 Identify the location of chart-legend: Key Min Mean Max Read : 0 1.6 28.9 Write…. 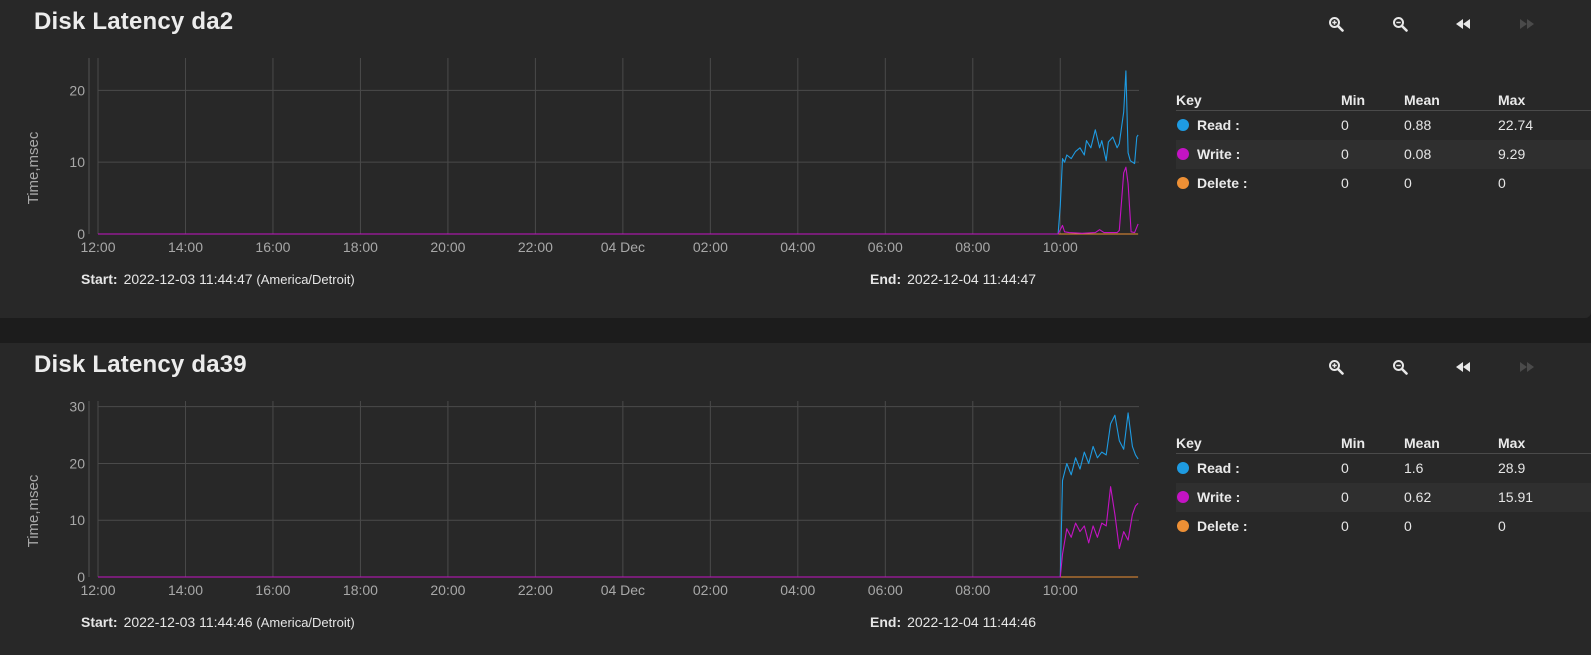
(1383, 488).